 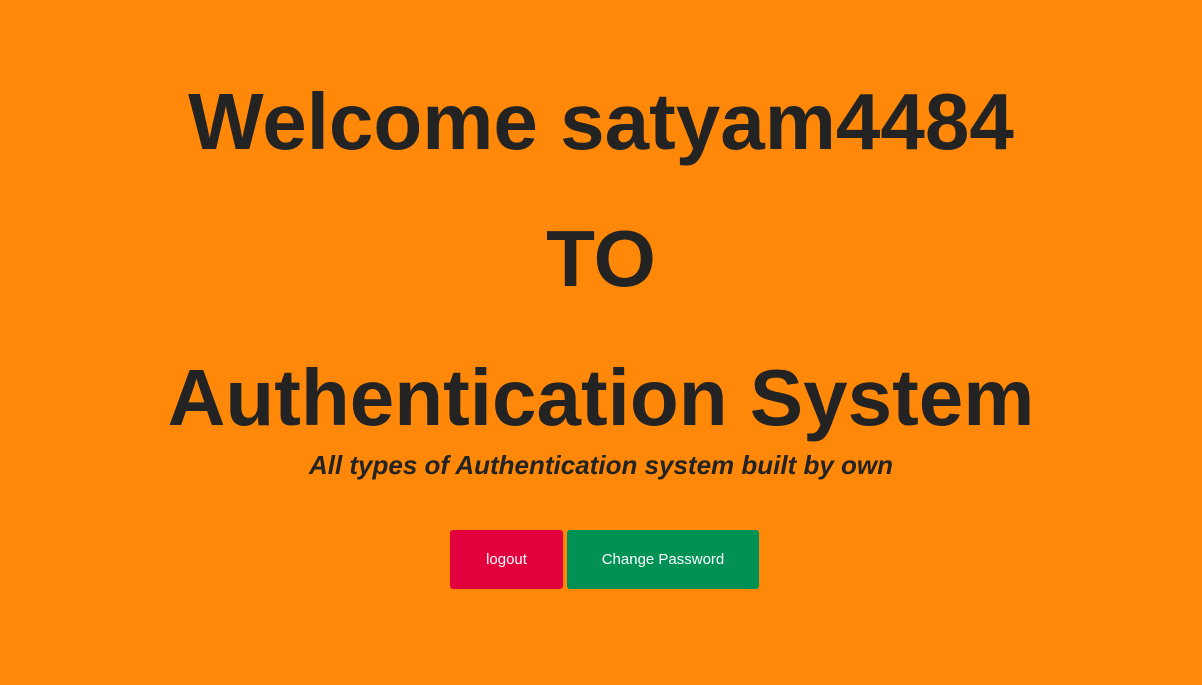 What do you see at coordinates (601, 258) in the screenshot?
I see `to-heading: TO` at bounding box center [601, 258].